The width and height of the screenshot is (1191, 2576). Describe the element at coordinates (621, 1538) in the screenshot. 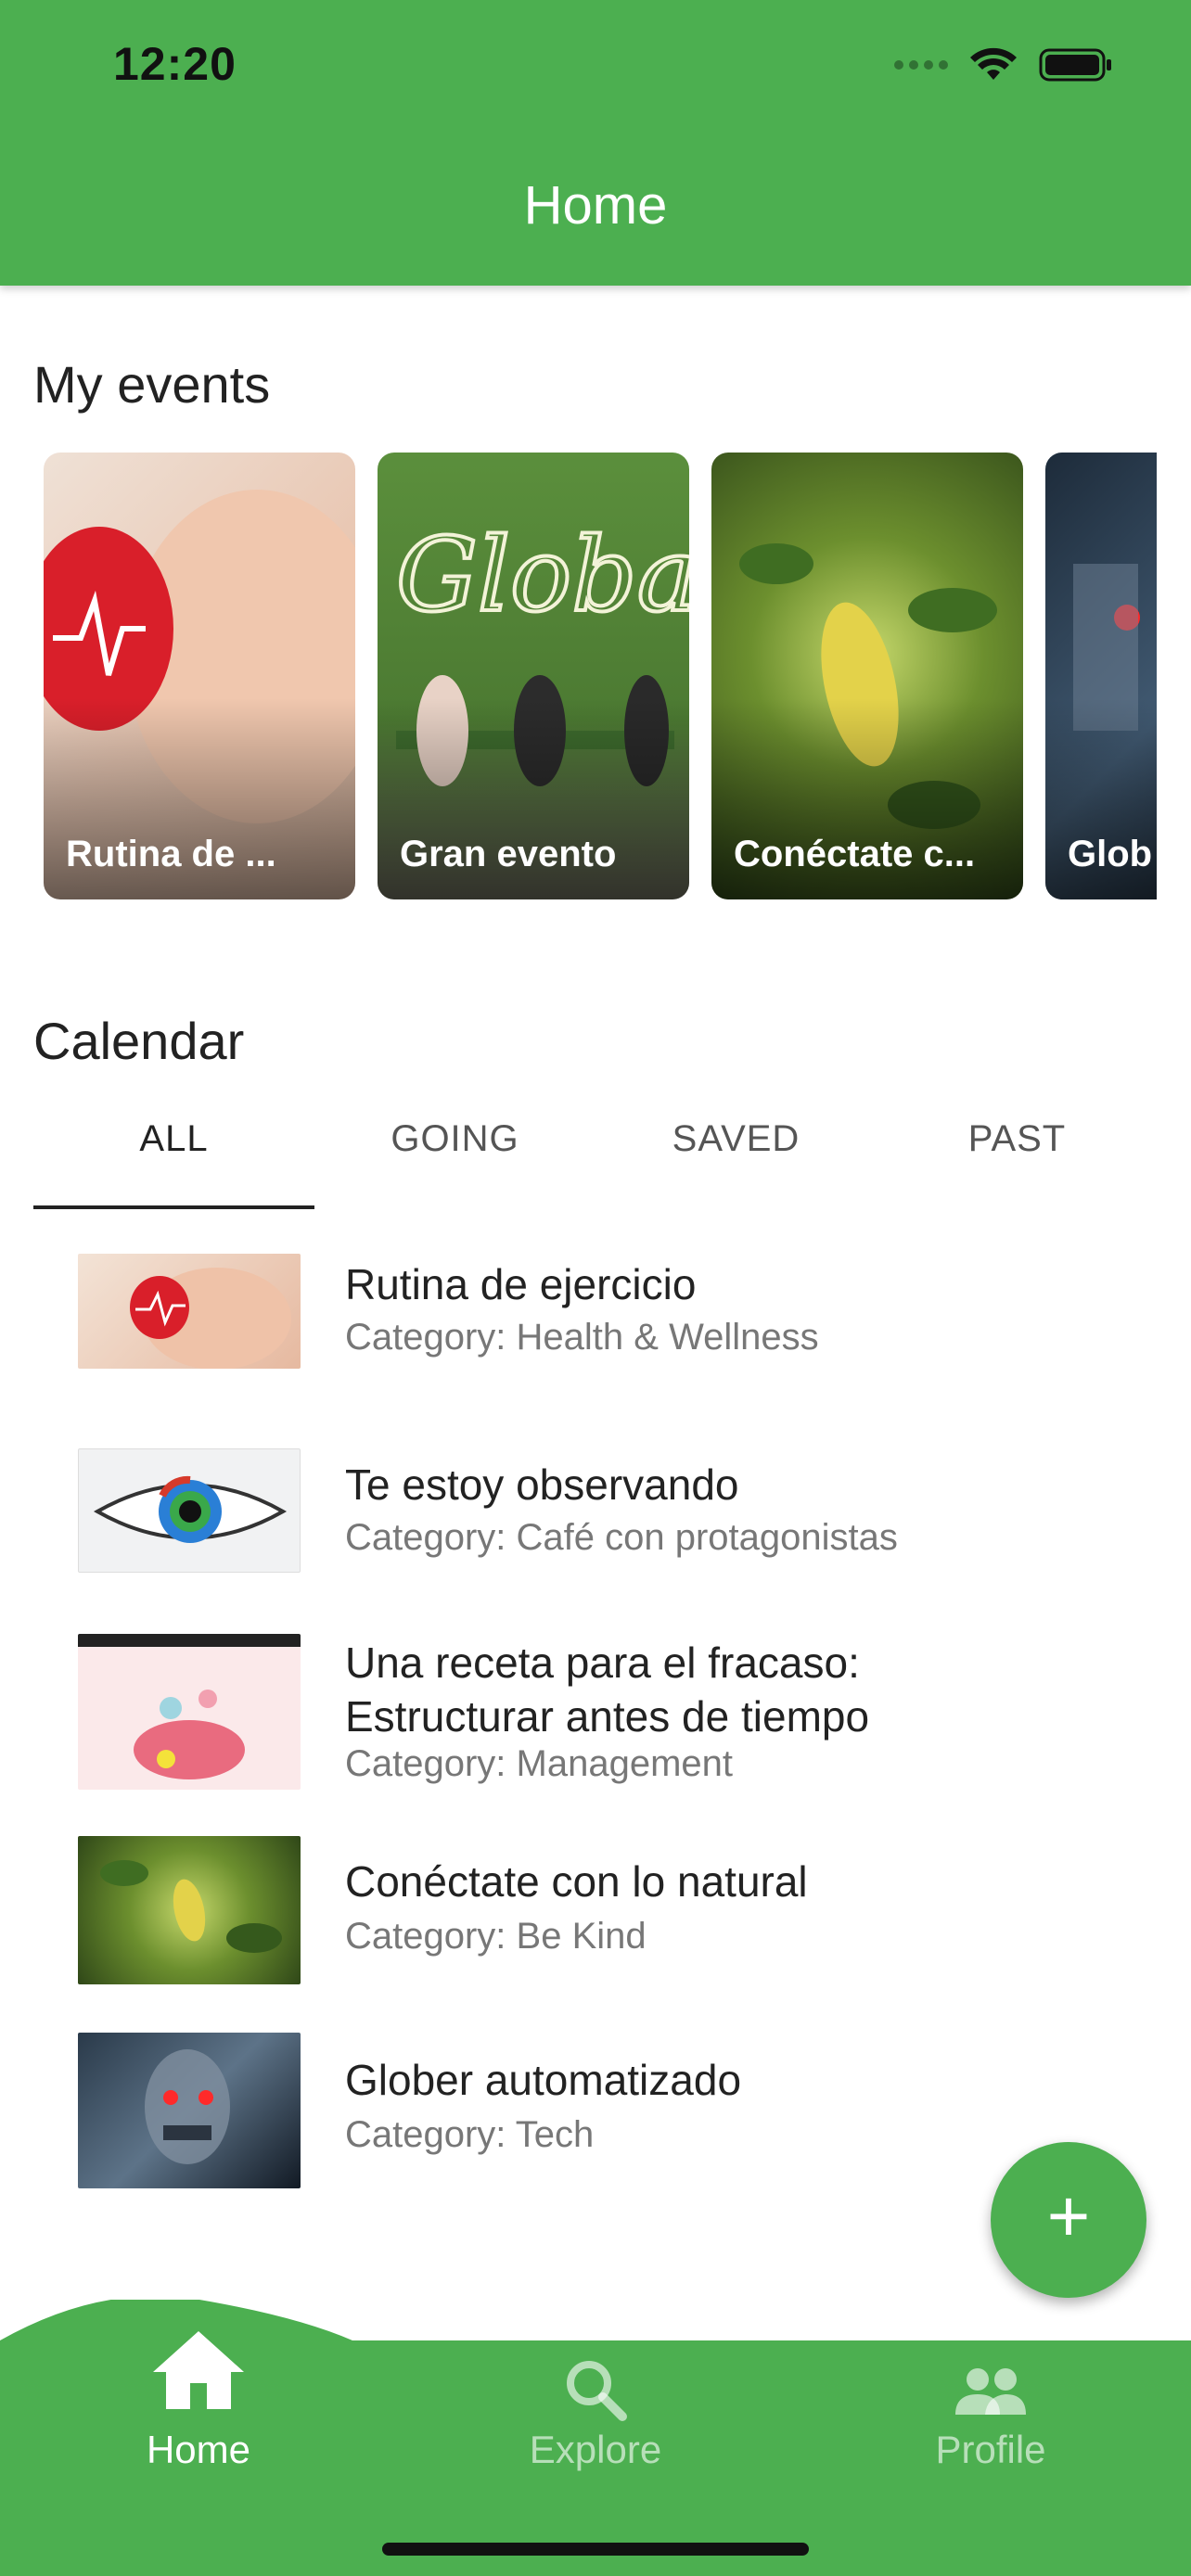

I see `event-category: Category: Café con protagonistas` at that location.